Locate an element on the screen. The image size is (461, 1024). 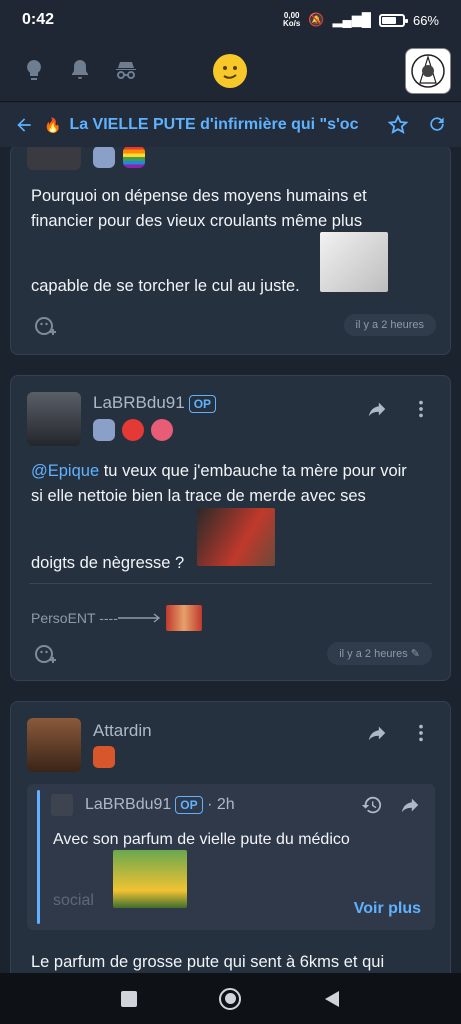
user-avatar is located at coordinates (428, 71).